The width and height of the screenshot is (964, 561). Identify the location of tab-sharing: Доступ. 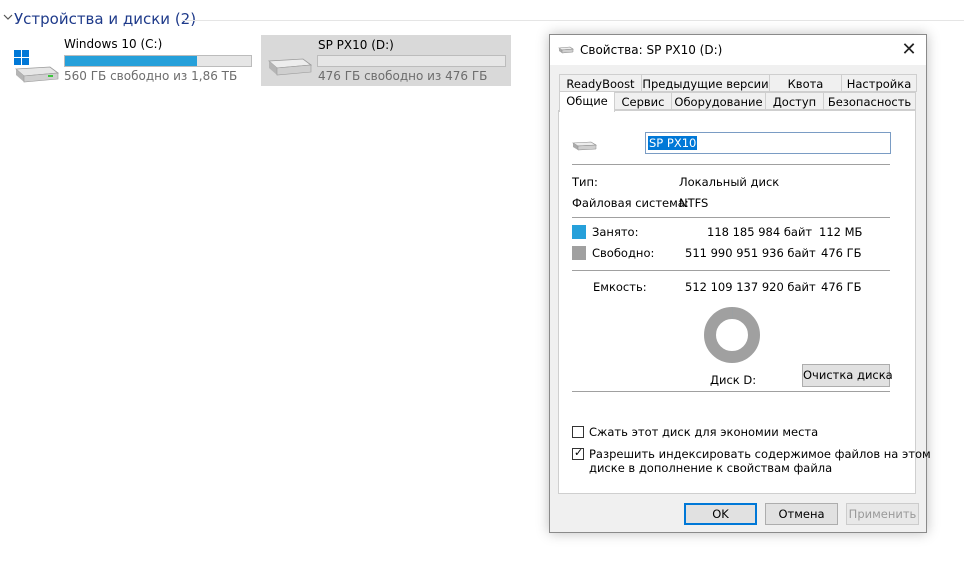
(794, 101).